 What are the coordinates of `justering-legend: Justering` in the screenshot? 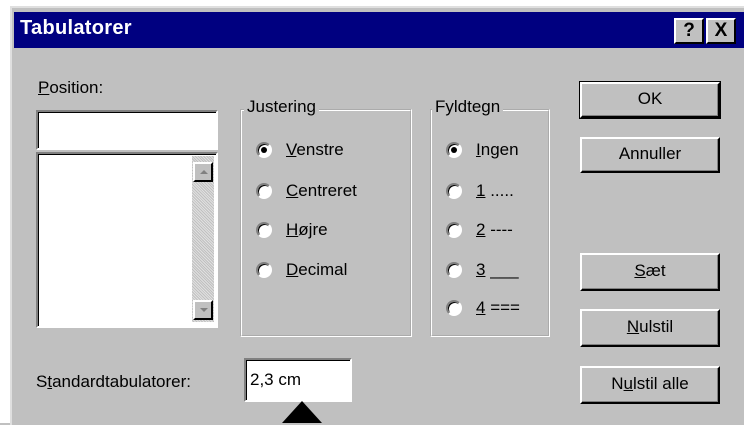 It's located at (281, 107).